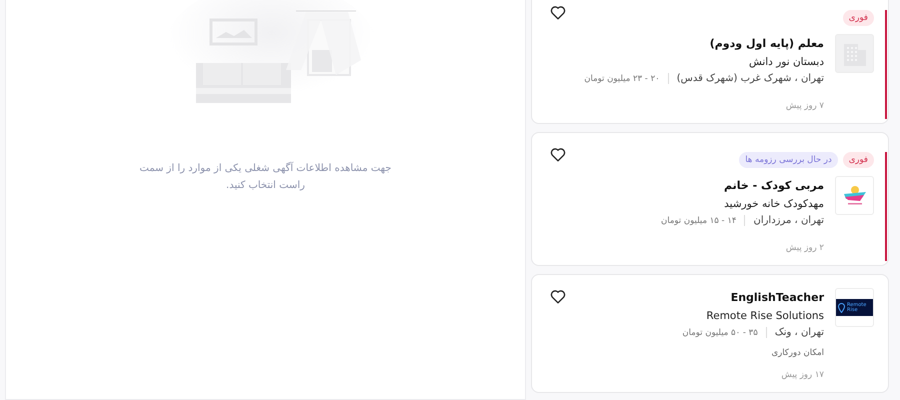  I want to click on job-title: EnglishTeacher, so click(777, 298).